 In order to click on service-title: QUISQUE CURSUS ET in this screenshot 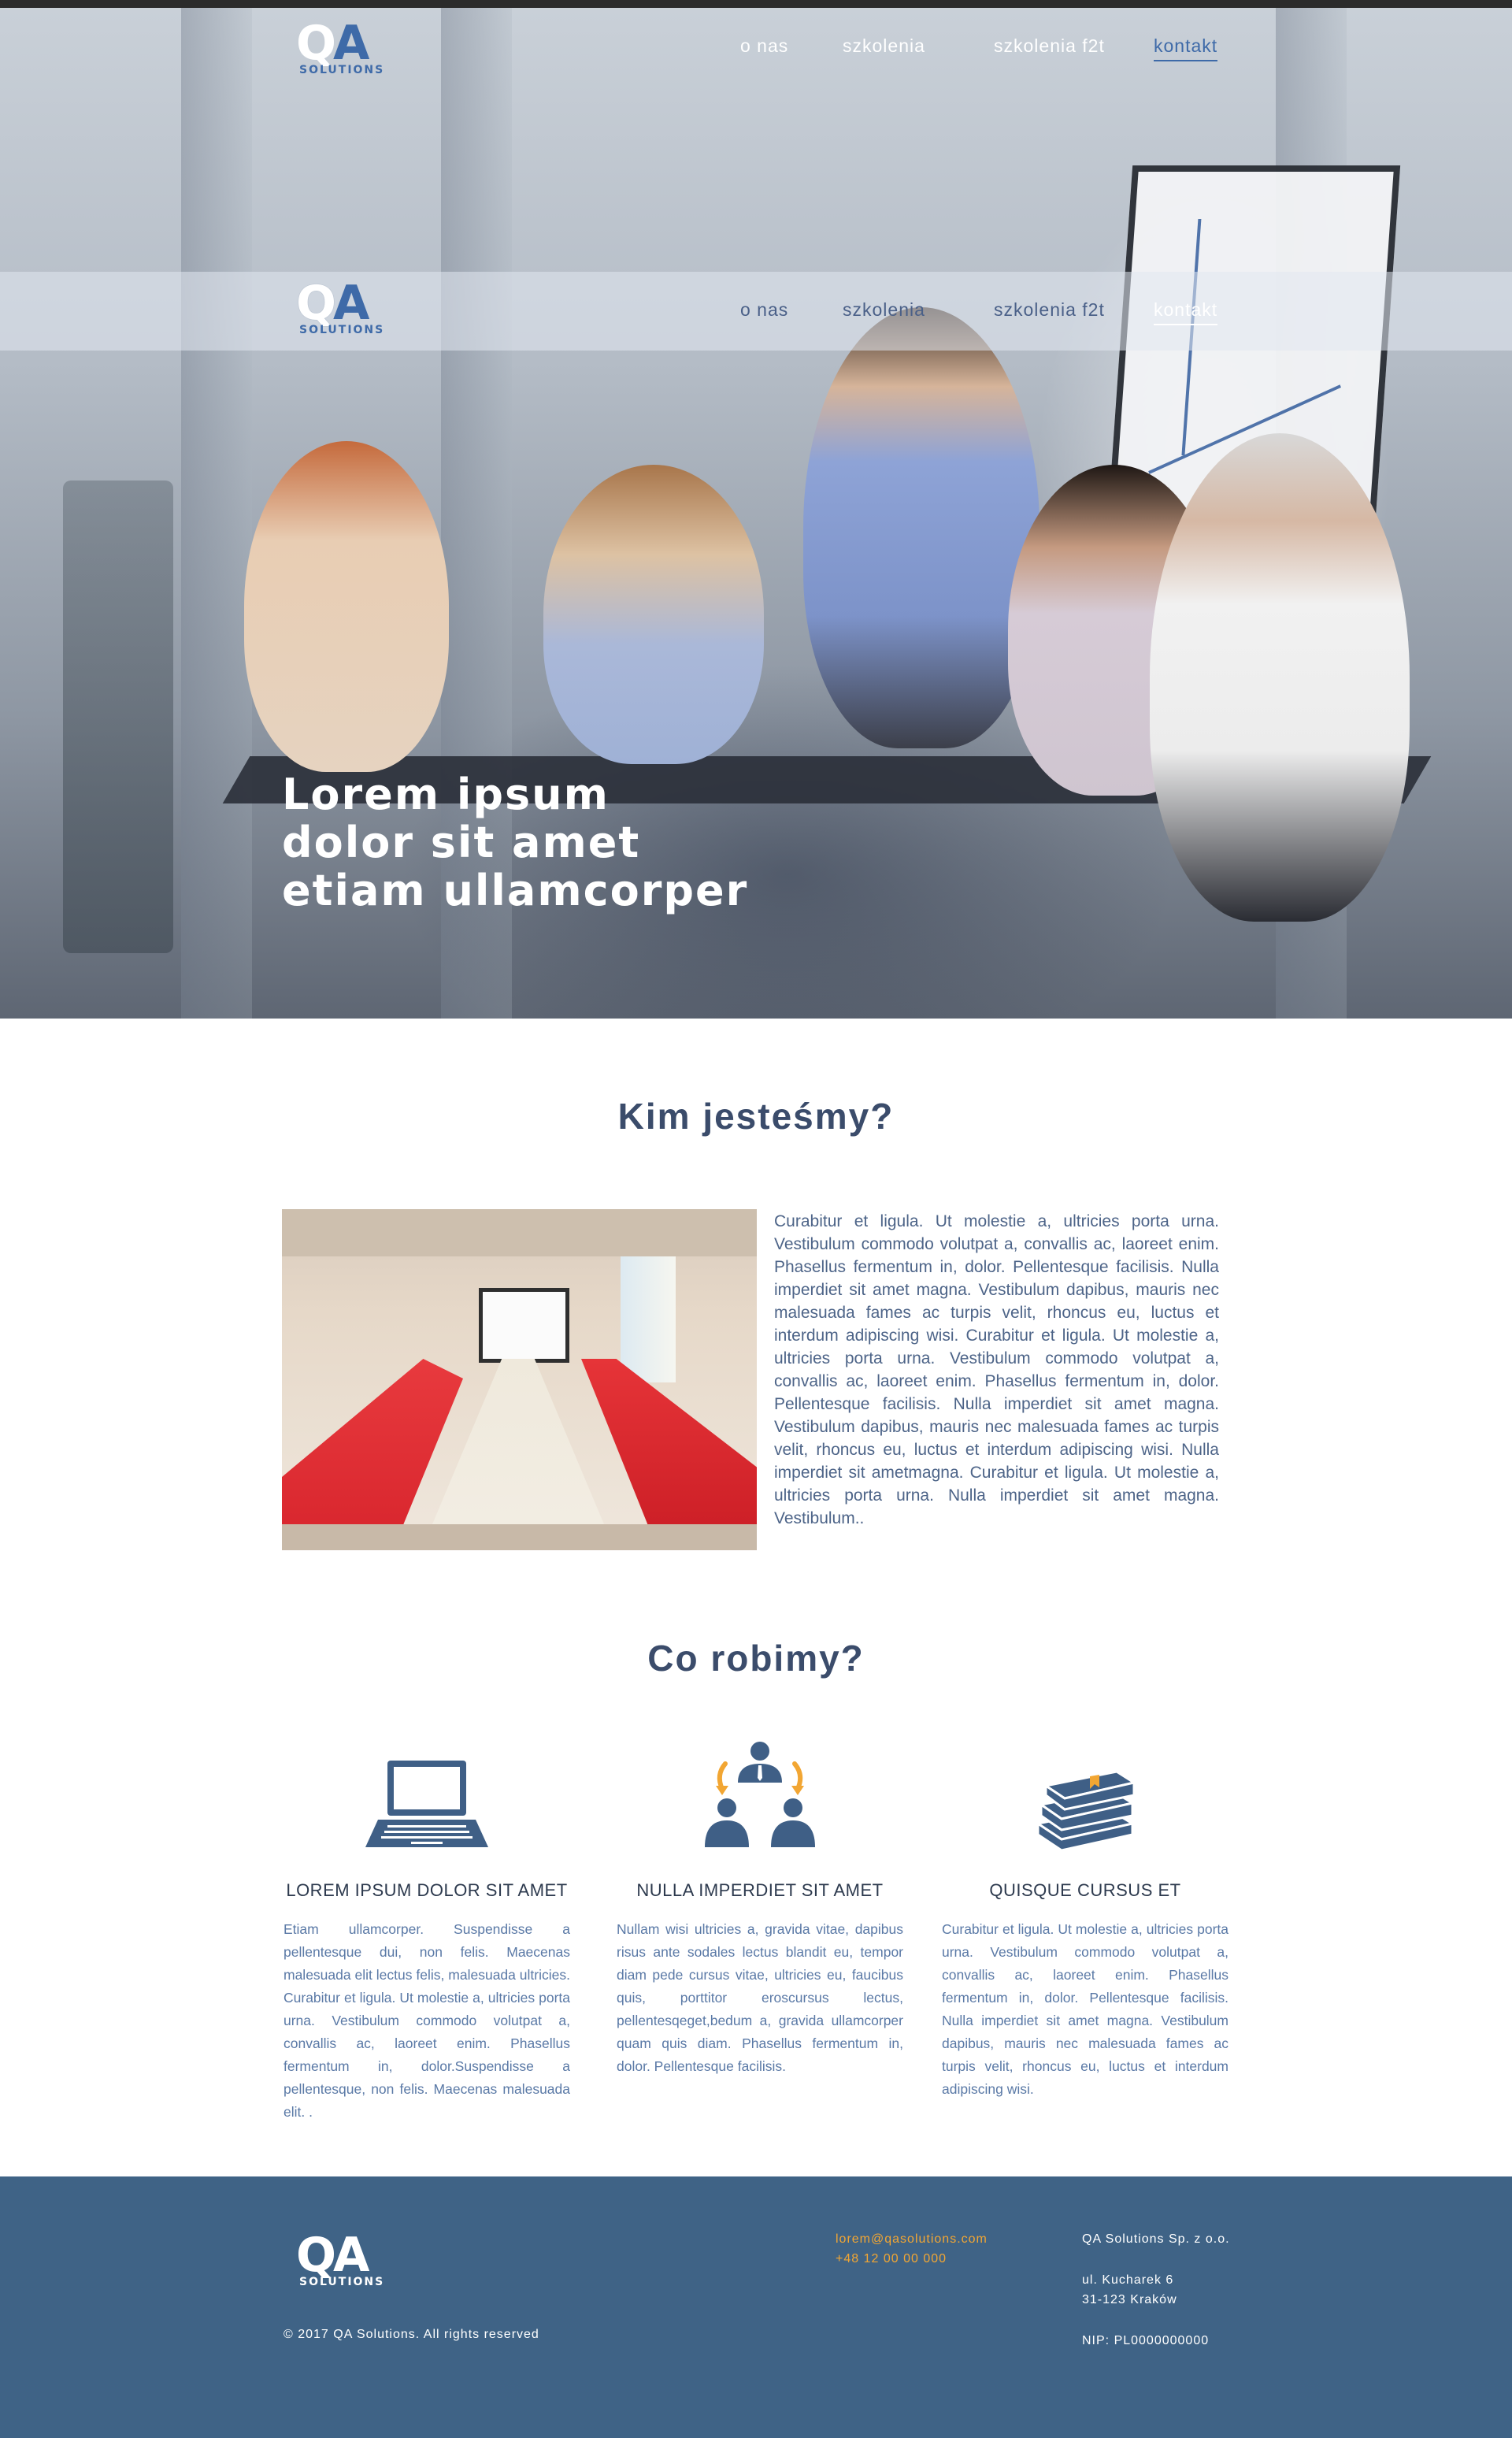, I will do `click(1085, 1890)`.